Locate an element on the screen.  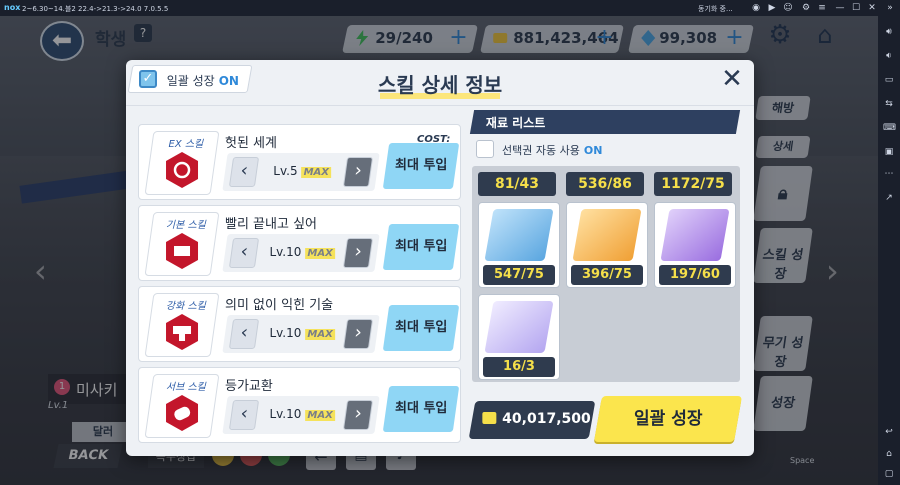
material-item: 16/3 is located at coordinates (519, 337).